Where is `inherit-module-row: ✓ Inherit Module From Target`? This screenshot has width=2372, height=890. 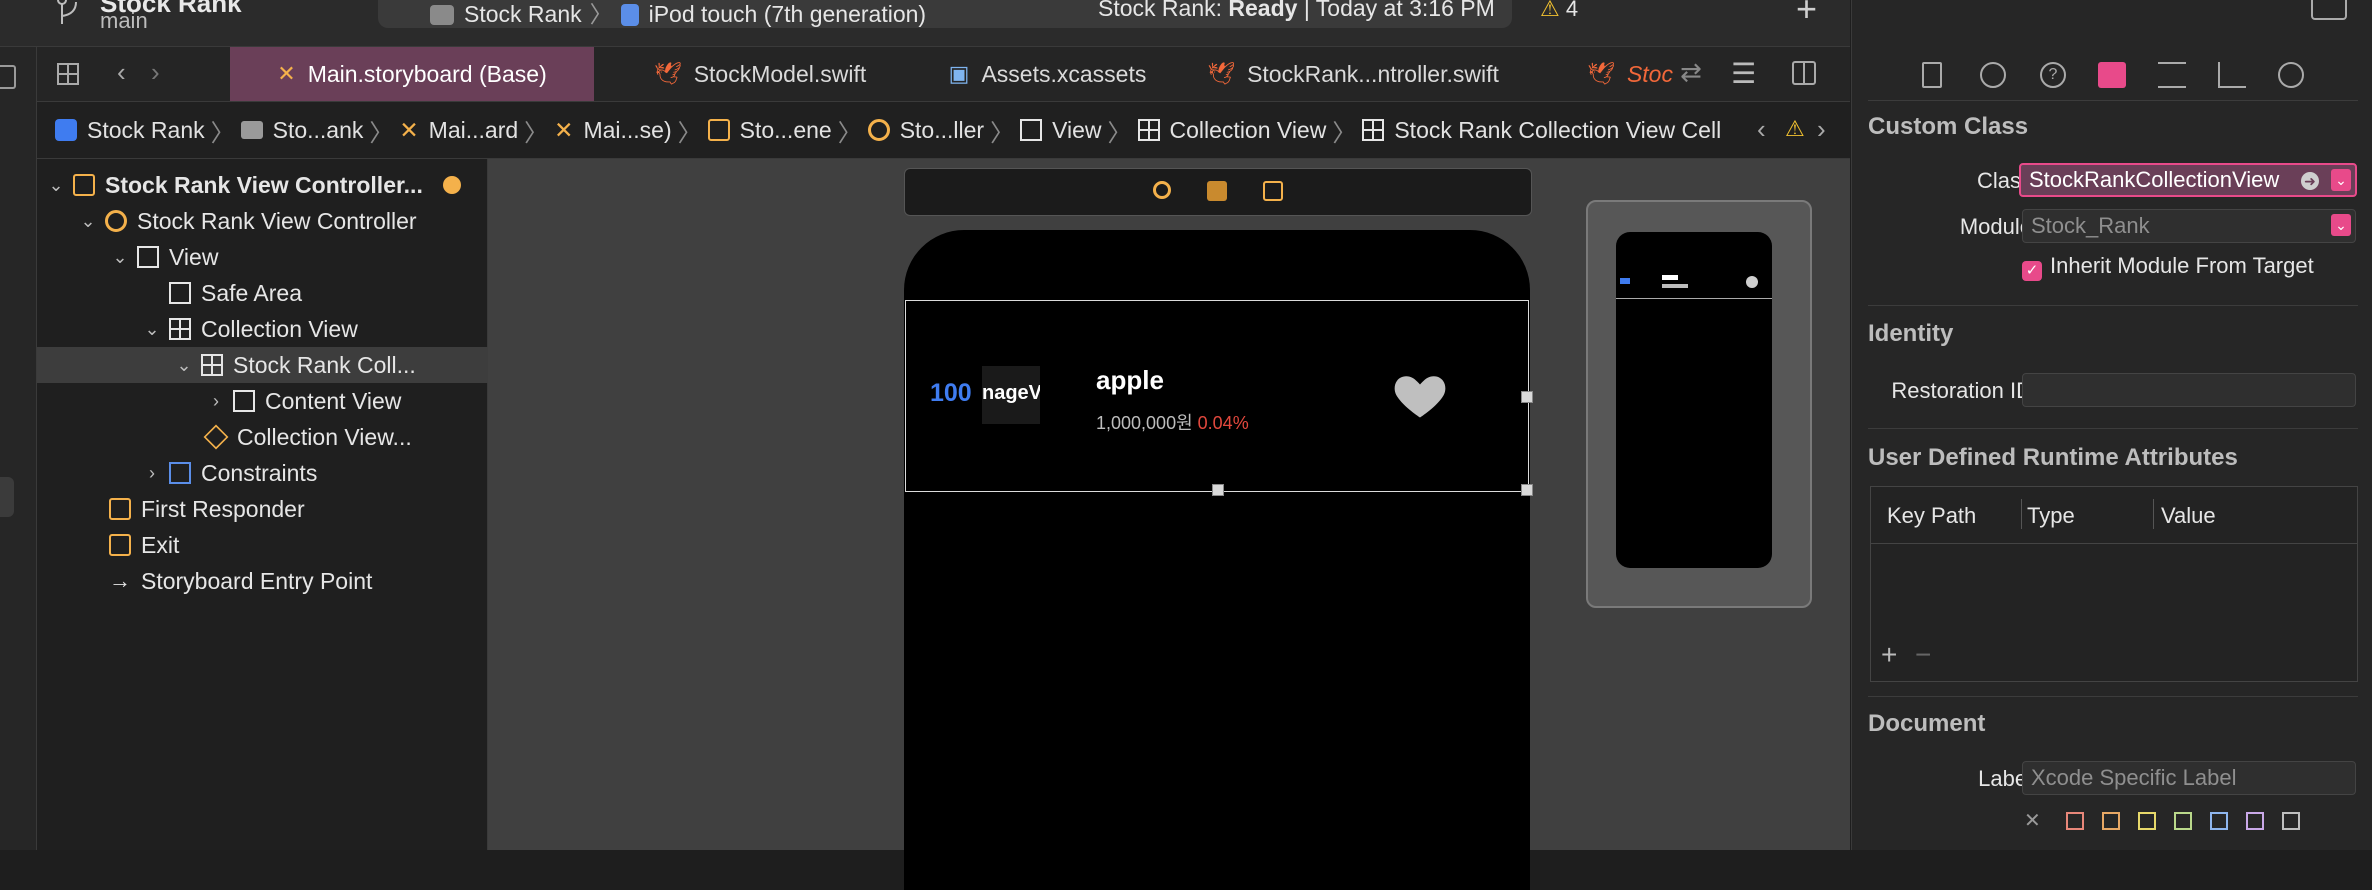 inherit-module-row: ✓ Inherit Module From Target is located at coordinates (2168, 267).